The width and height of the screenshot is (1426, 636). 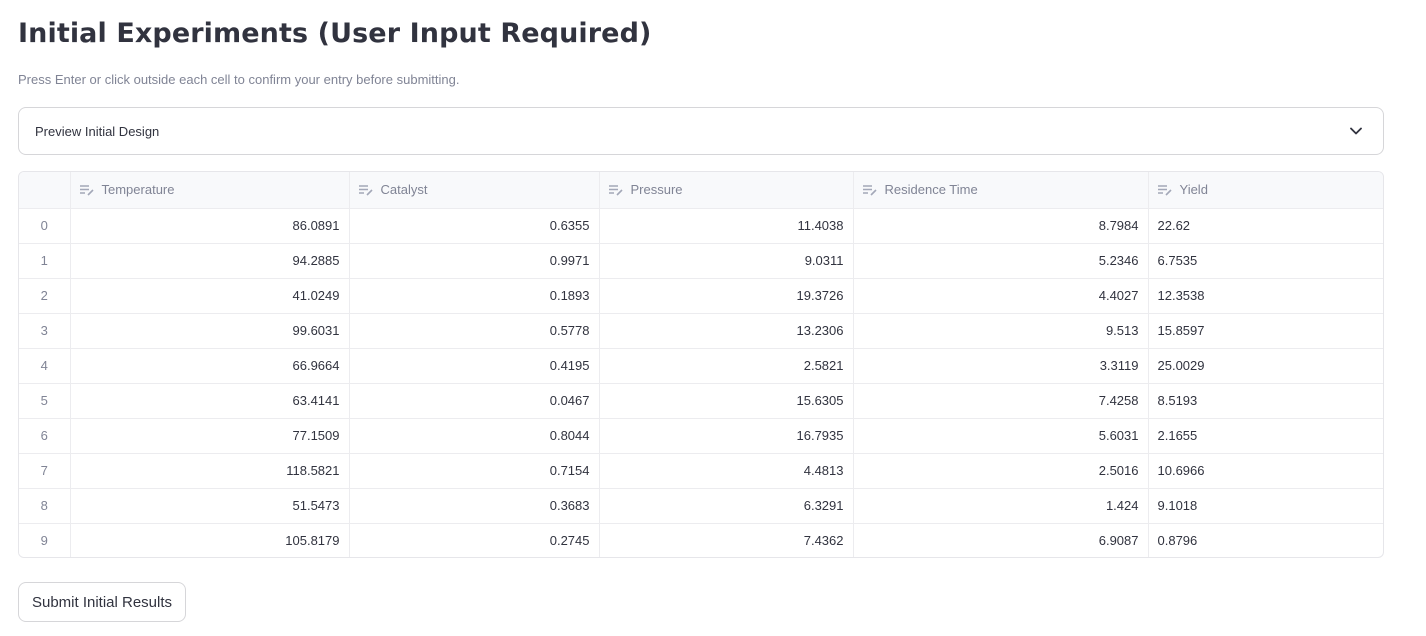 What do you see at coordinates (1001, 331) in the screenshot?
I see `cell-residence-time: 9.513` at bounding box center [1001, 331].